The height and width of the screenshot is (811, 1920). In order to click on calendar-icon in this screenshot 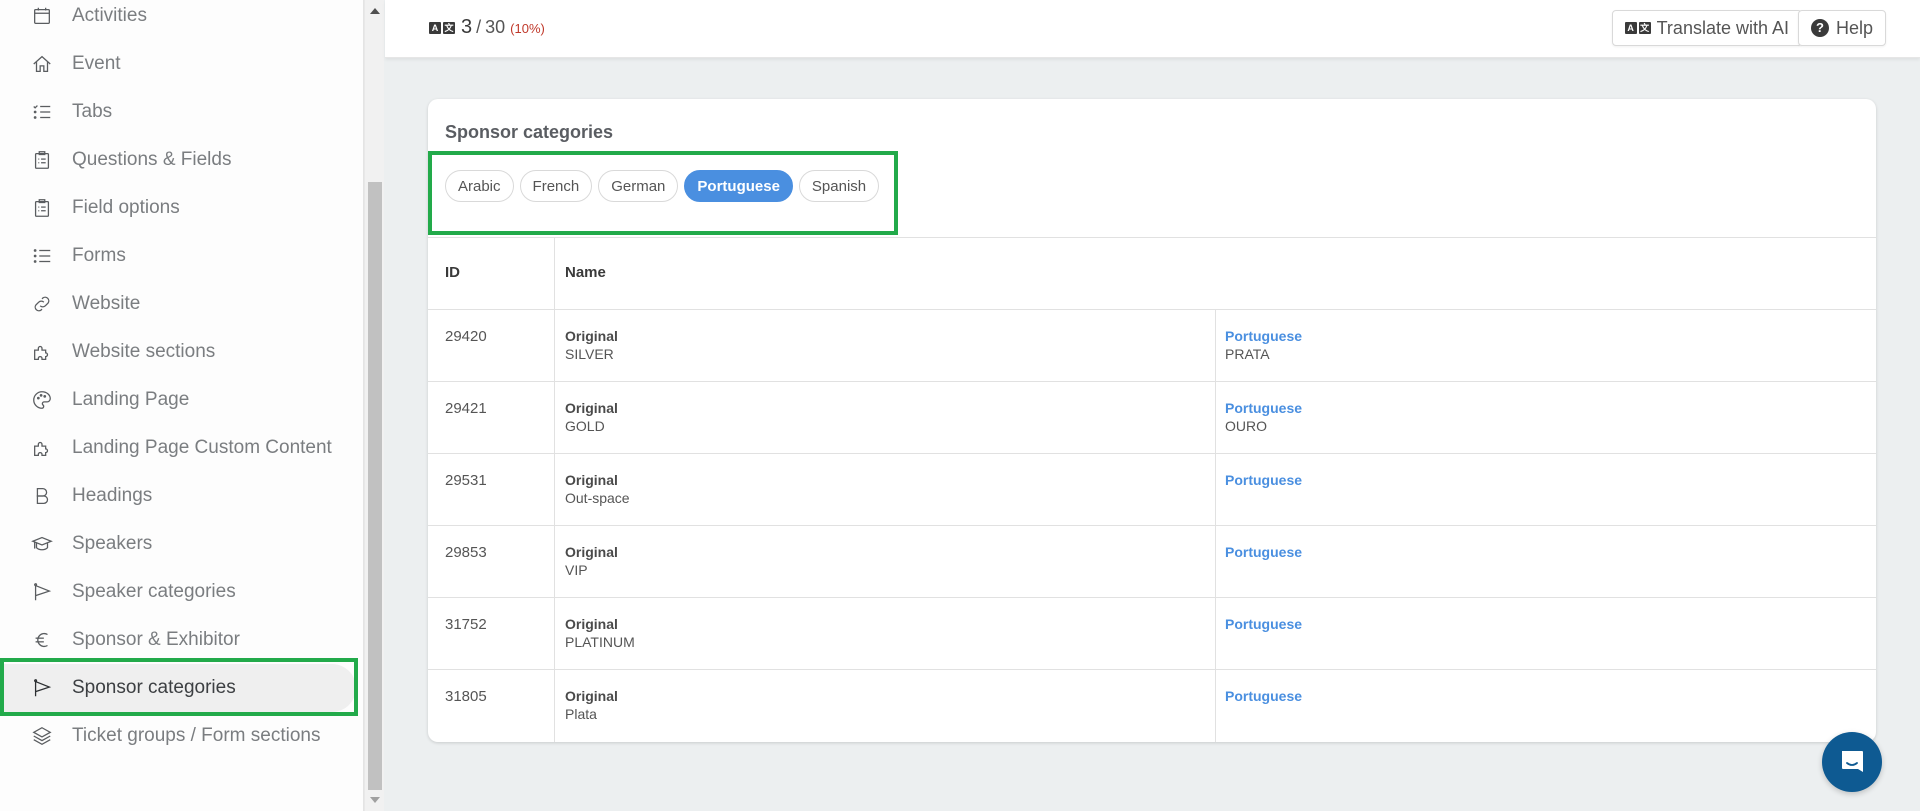, I will do `click(42, 16)`.